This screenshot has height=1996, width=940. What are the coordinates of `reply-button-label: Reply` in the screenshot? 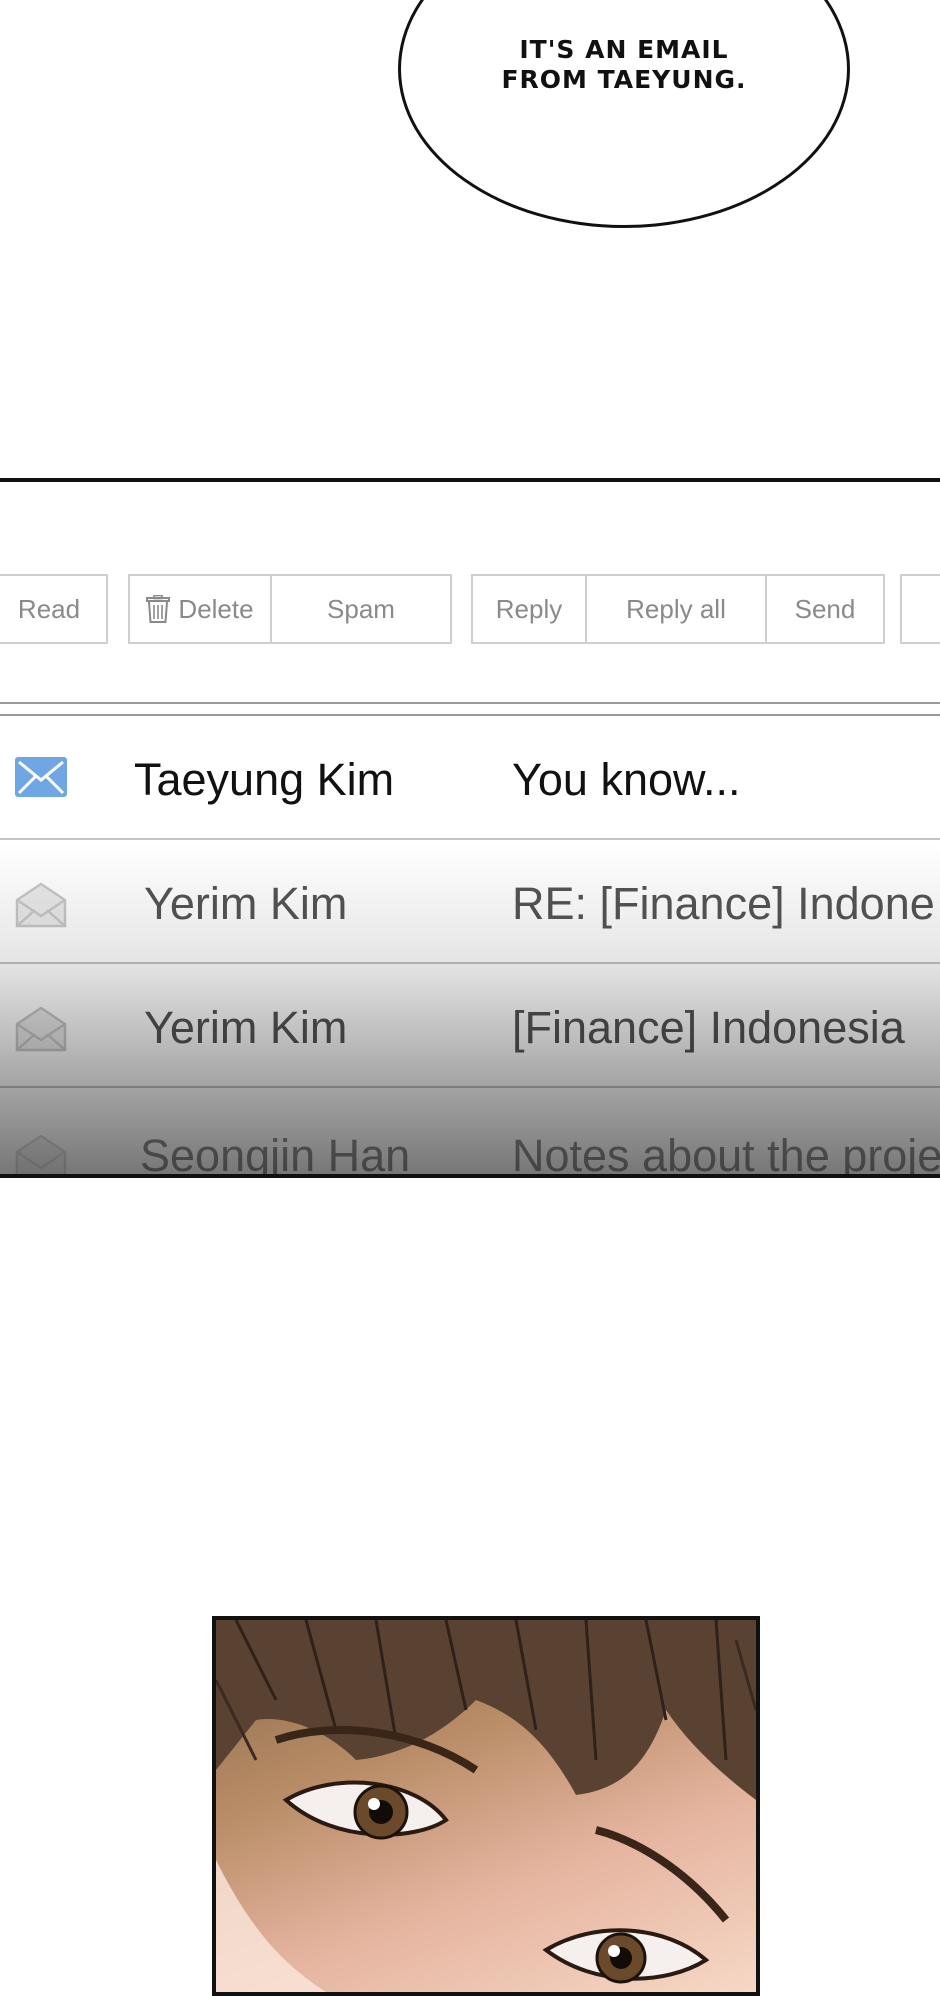 It's located at (529, 608).